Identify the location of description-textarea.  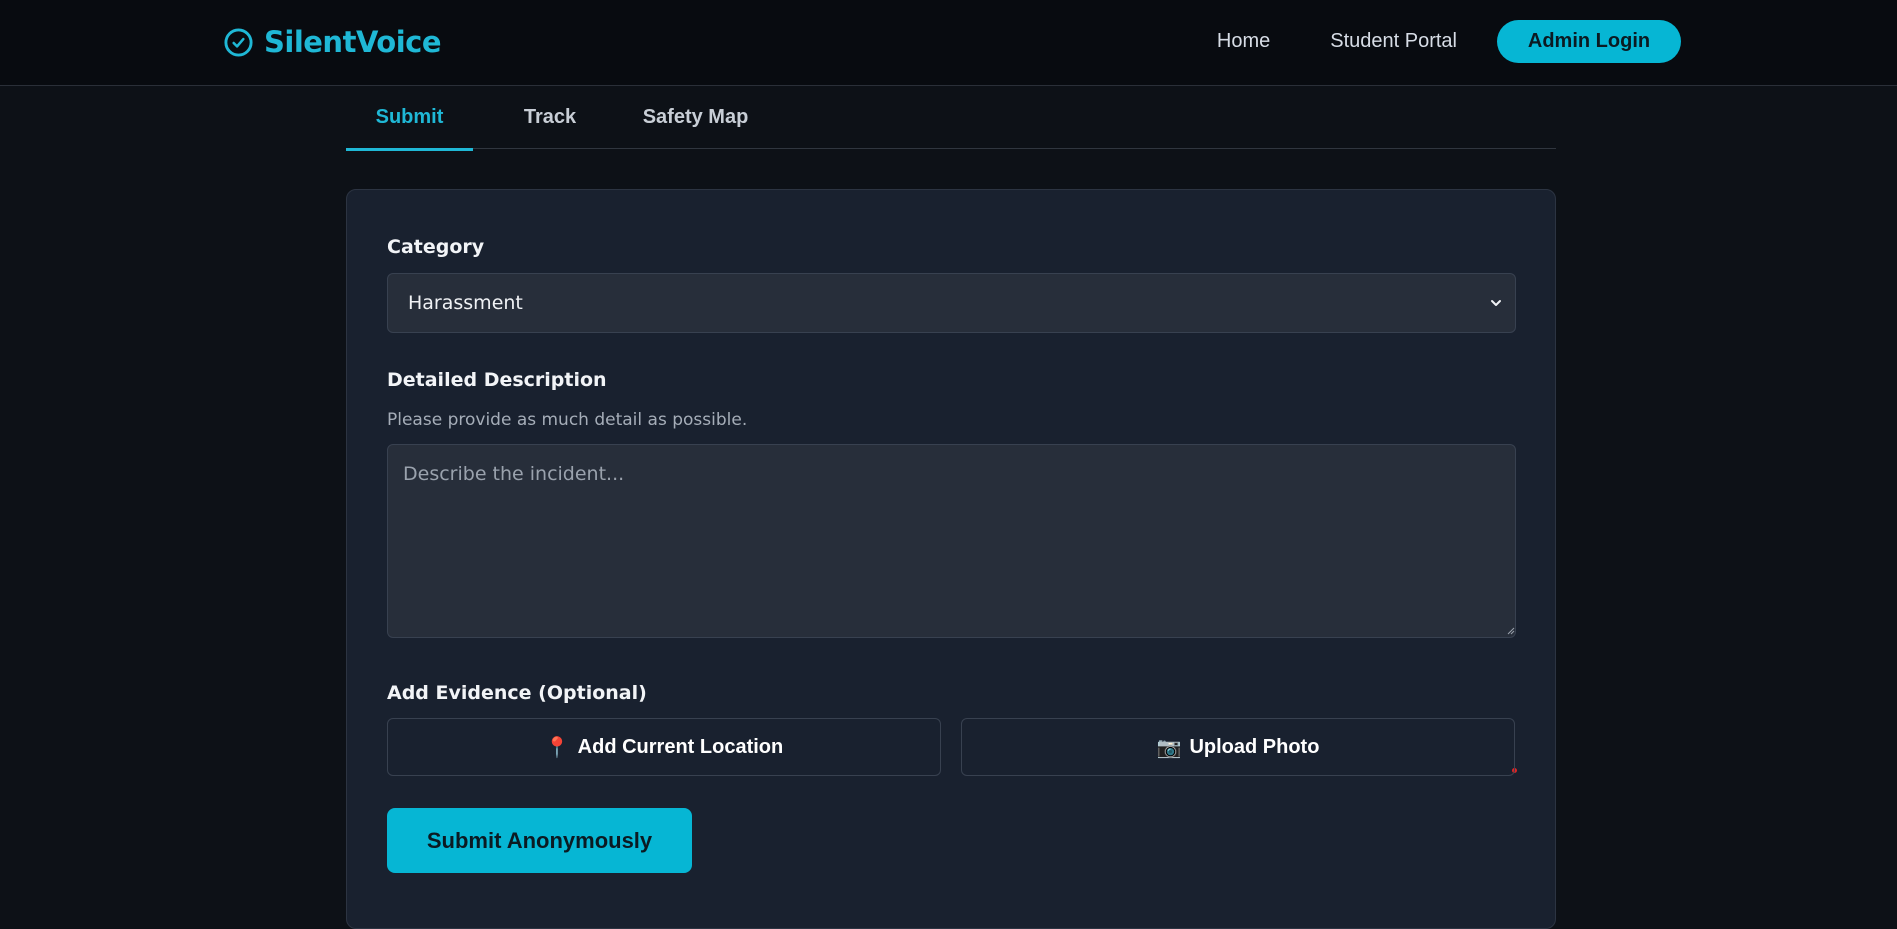
(951, 541).